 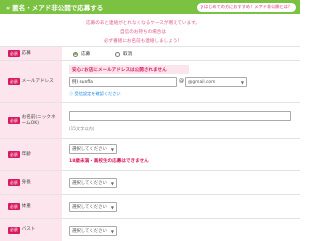 What do you see at coordinates (181, 81) in the screenshot?
I see `at-sign: @` at bounding box center [181, 81].